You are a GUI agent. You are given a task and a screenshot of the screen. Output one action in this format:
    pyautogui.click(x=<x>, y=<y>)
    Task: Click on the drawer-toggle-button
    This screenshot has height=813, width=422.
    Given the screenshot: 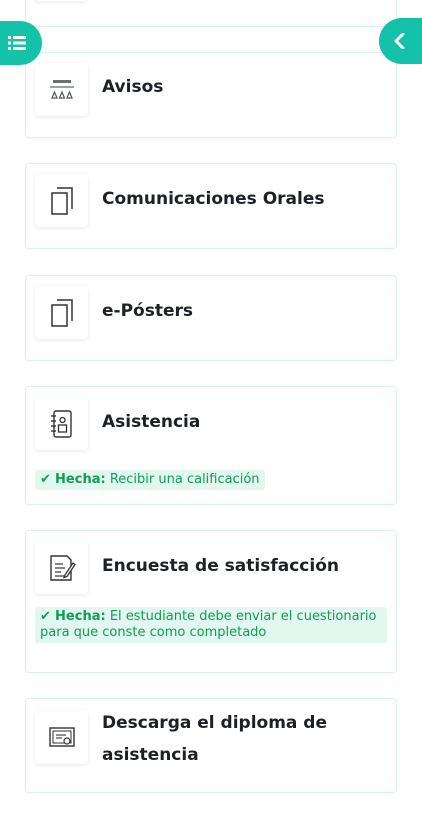 What is the action you would take?
    pyautogui.click(x=21, y=43)
    